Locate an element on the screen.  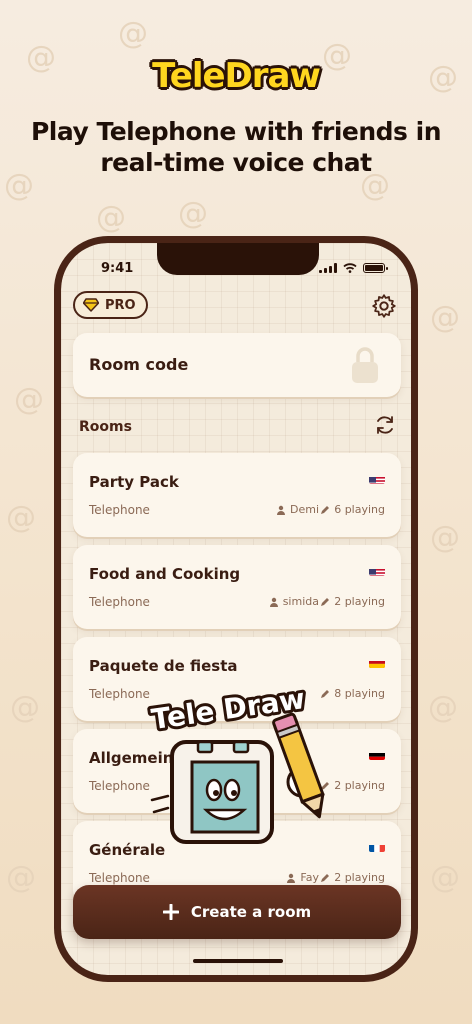
room-host: Fay is located at coordinates (302, 877).